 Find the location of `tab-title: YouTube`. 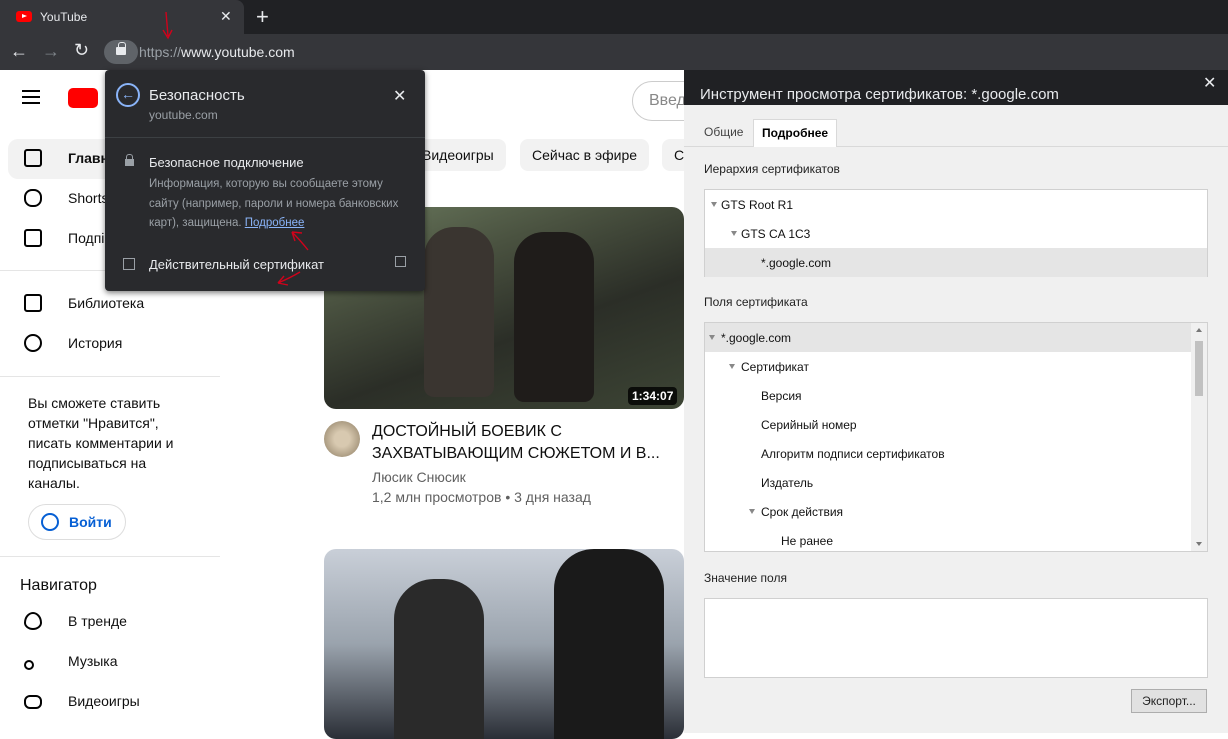

tab-title: YouTube is located at coordinates (64, 17).